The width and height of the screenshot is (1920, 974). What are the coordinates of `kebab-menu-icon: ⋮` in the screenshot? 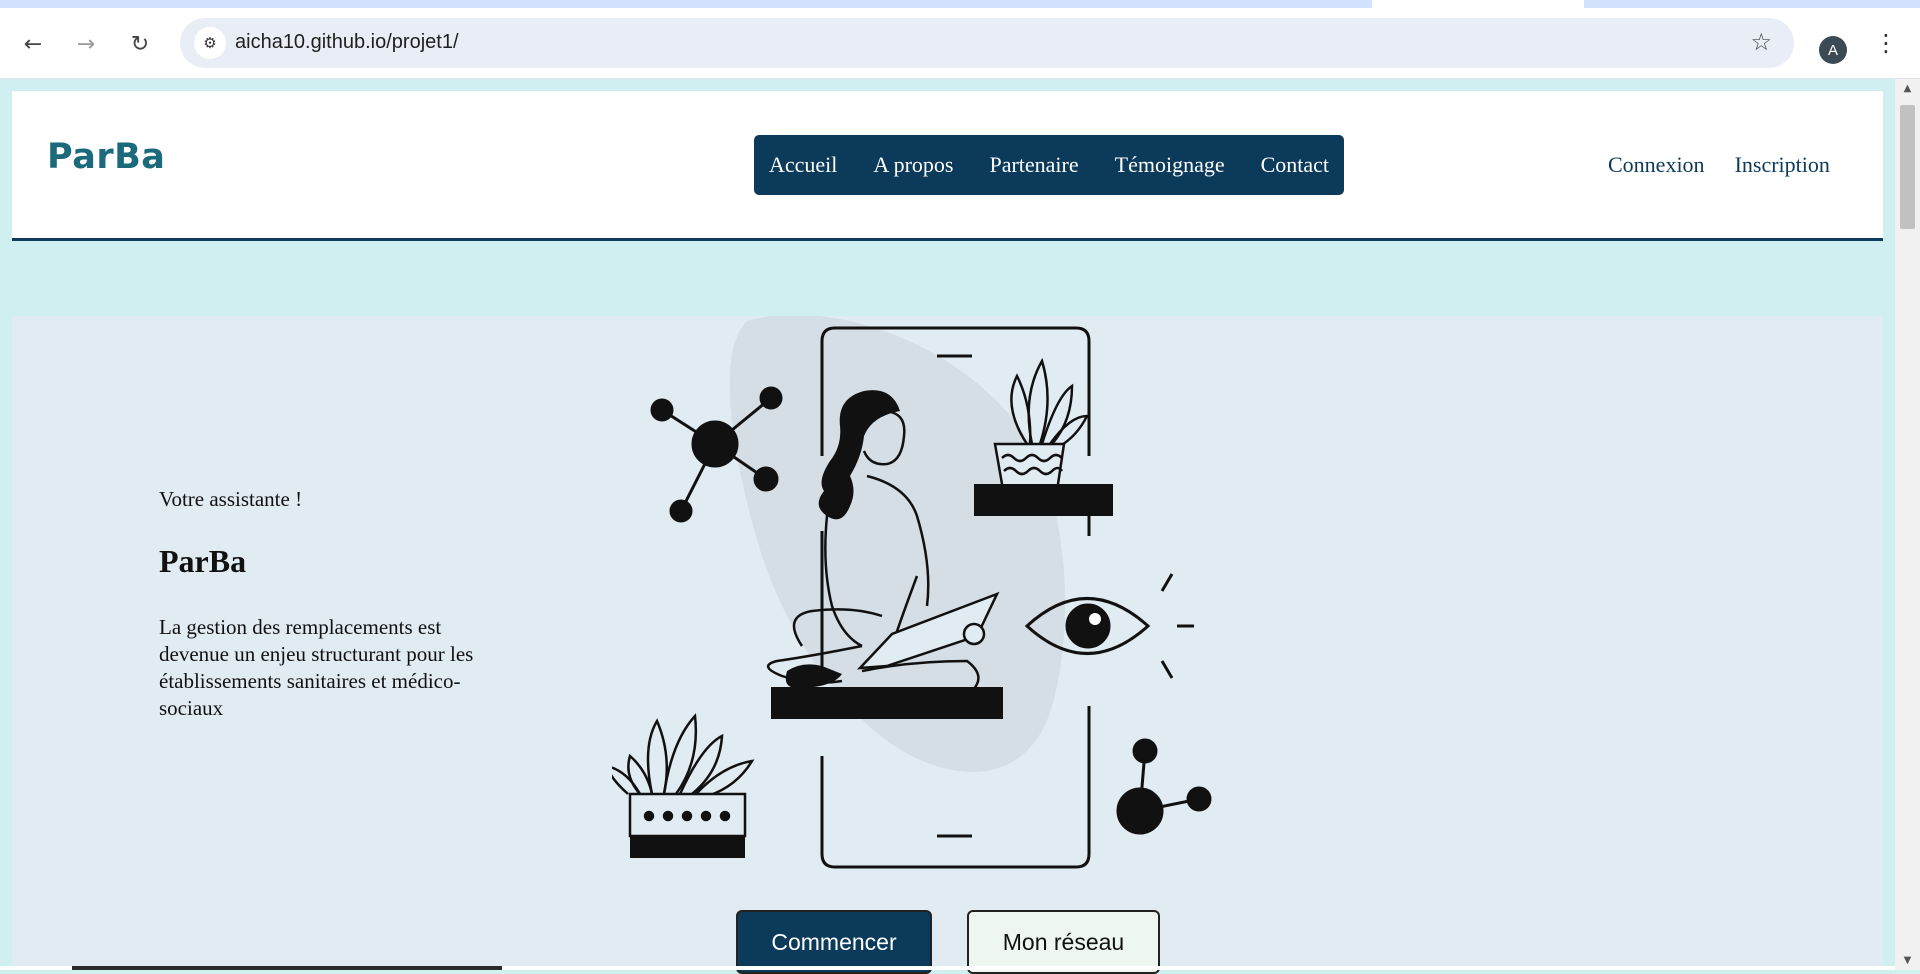 It's located at (1886, 43).